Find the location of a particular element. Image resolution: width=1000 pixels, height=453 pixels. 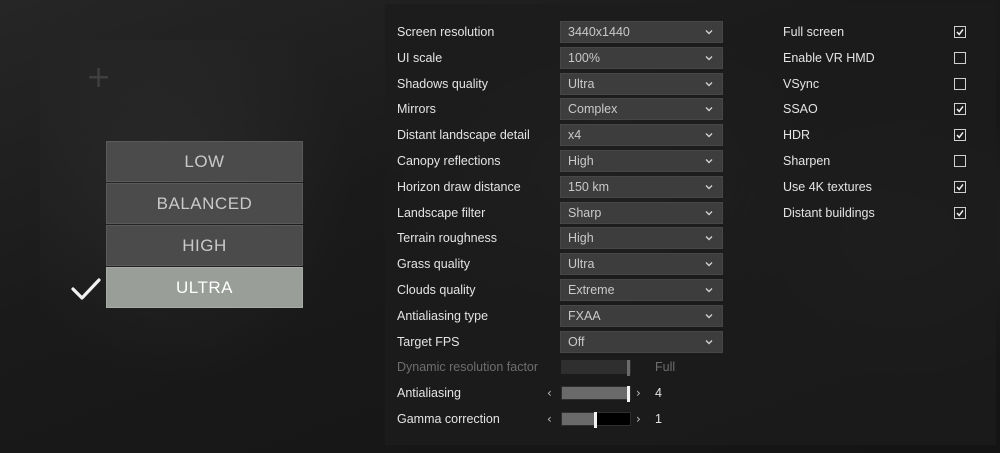

ssao-checkbox is located at coordinates (960, 109).